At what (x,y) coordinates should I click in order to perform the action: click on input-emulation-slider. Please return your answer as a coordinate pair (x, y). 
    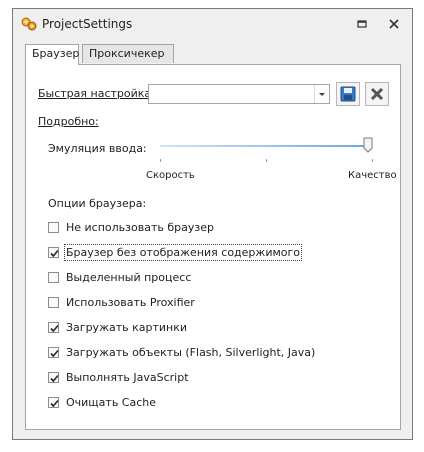
    Looking at the image, I should click on (267, 147).